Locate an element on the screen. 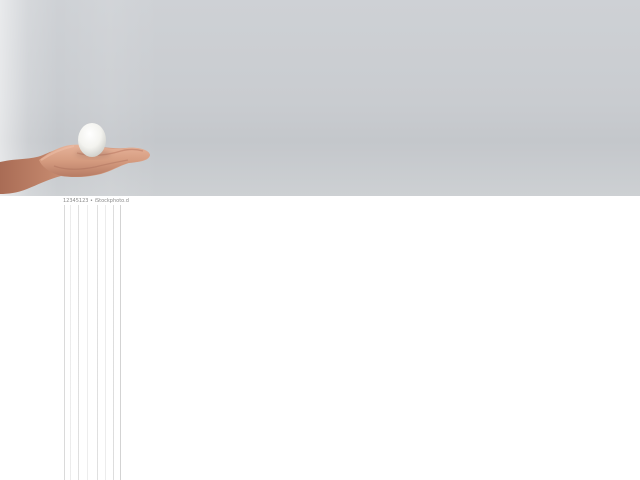 This screenshot has width=640, height=480. empty-content-column is located at coordinates (93, 342).